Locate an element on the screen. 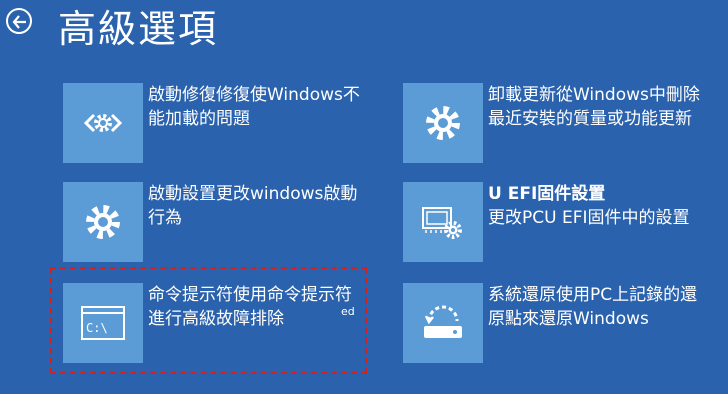 The image size is (728, 394). back-button is located at coordinates (19, 21).